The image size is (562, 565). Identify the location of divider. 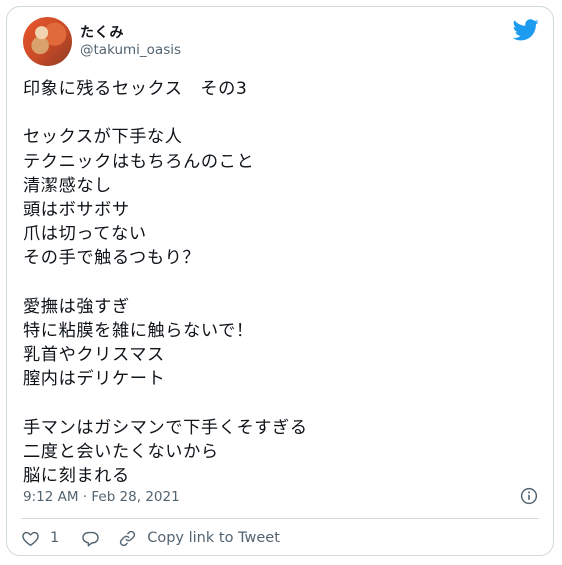
(280, 518).